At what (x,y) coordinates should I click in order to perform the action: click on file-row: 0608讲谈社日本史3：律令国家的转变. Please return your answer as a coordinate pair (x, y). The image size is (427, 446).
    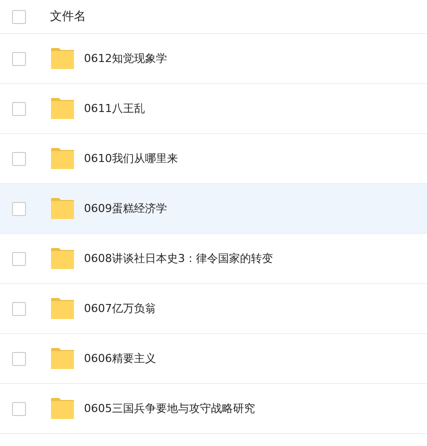
    Looking at the image, I should click on (213, 259).